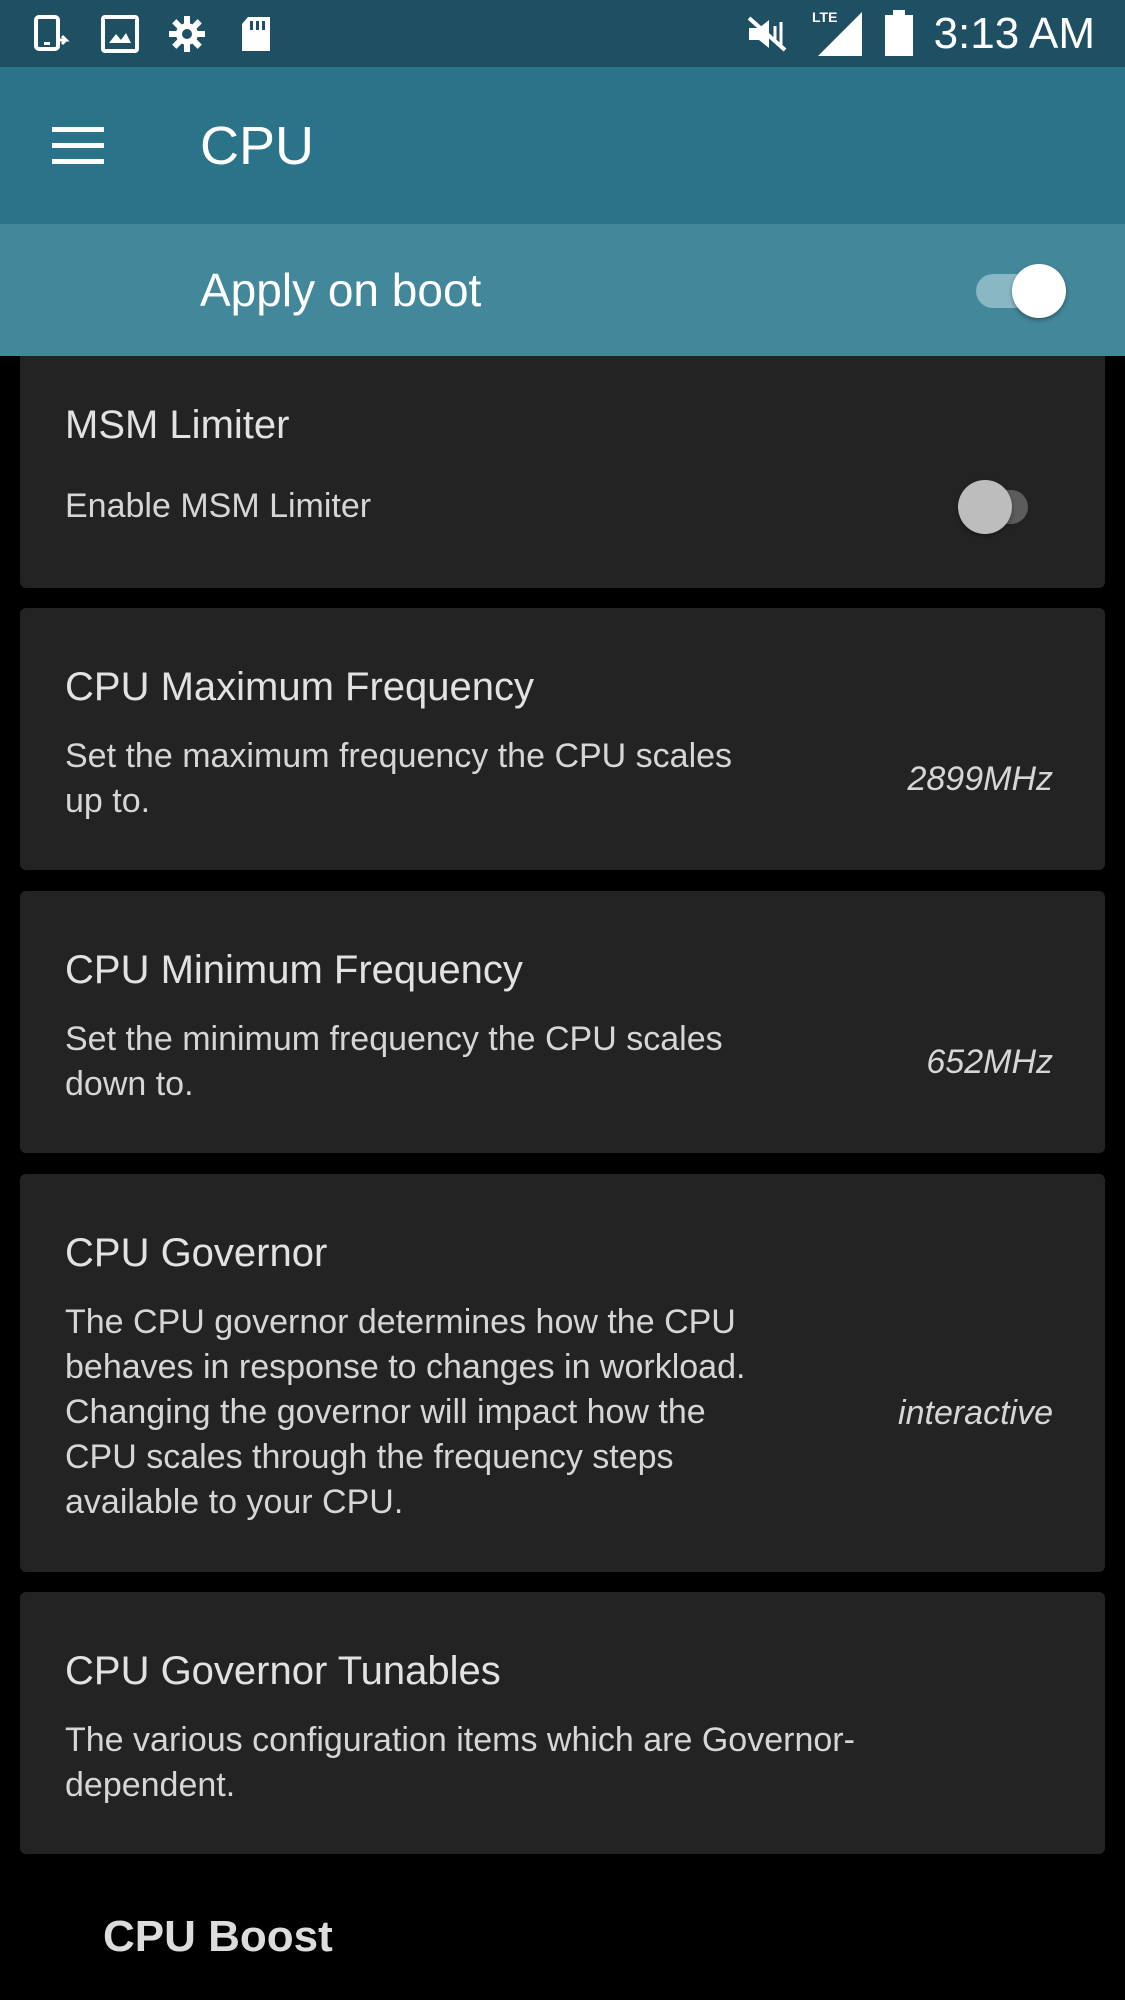  What do you see at coordinates (78, 147) in the screenshot?
I see `hamburger-menu-icon` at bounding box center [78, 147].